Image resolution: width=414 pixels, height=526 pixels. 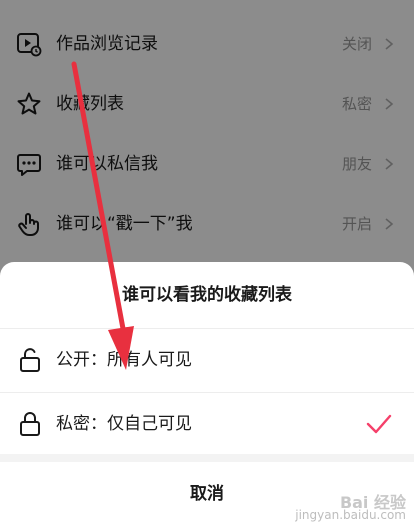 I want to click on watermark: Bai 经验 jingyan.baidu.com, so click(x=350, y=508).